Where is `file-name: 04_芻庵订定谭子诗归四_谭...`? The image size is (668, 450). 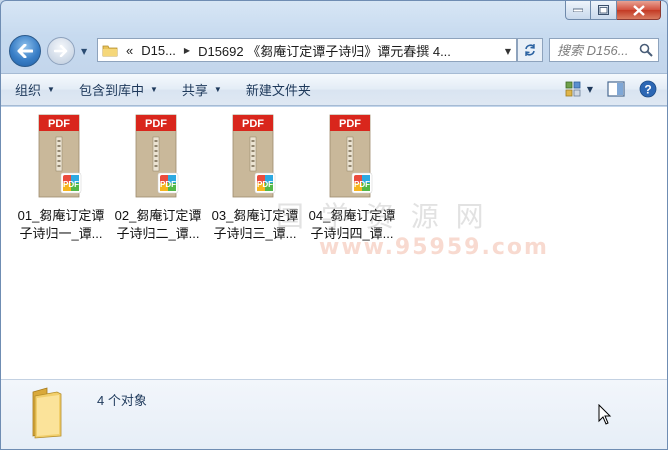
file-name: 04_芻庵订定谭子诗归四_谭... is located at coordinates (352, 224).